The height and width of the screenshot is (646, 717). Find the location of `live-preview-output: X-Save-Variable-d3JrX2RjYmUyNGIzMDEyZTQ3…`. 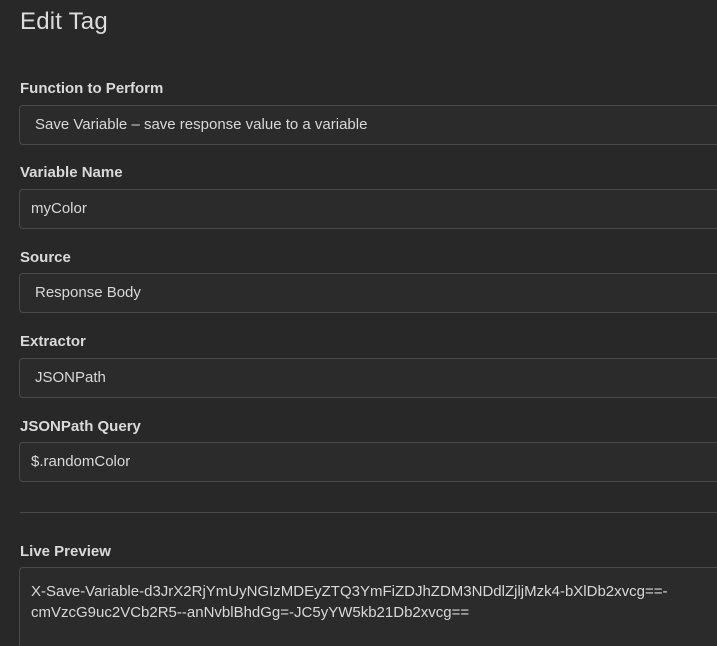

live-preview-output: X-Save-Variable-d3JrX2RjYmUyNGIzMDEyZTQ3… is located at coordinates (368, 606).